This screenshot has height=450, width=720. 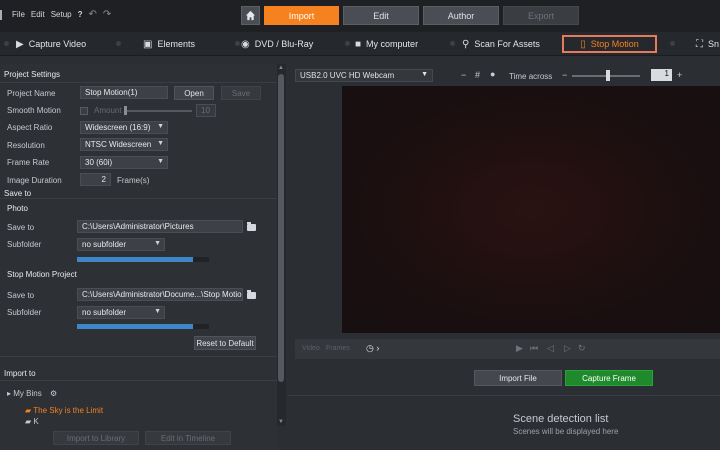 I want to click on bin-item: ▰ K, so click(x=32, y=421).